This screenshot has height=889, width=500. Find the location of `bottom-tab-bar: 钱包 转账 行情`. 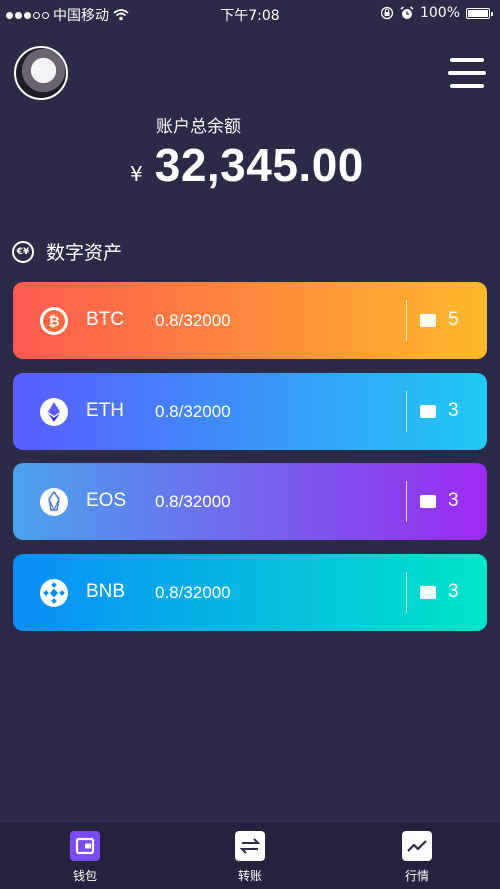

bottom-tab-bar: 钱包 转账 行情 is located at coordinates (250, 856).